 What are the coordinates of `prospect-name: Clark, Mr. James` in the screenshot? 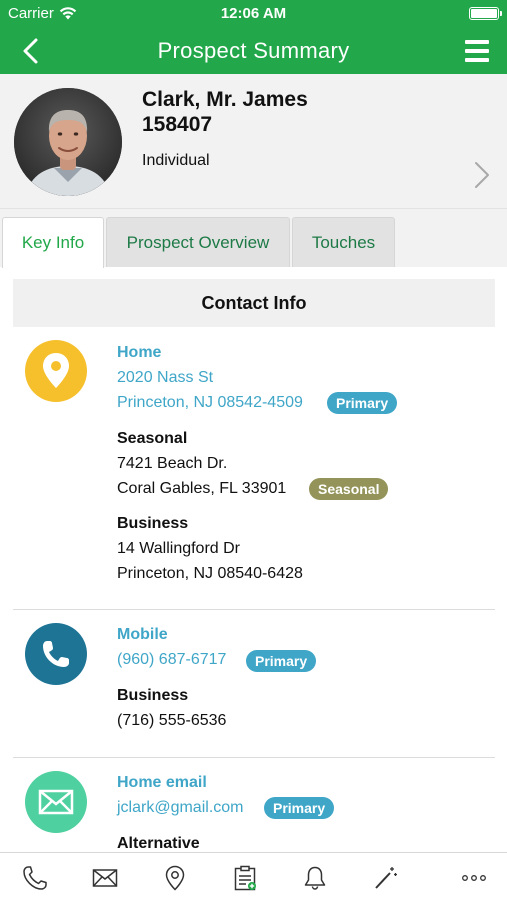 It's located at (225, 99).